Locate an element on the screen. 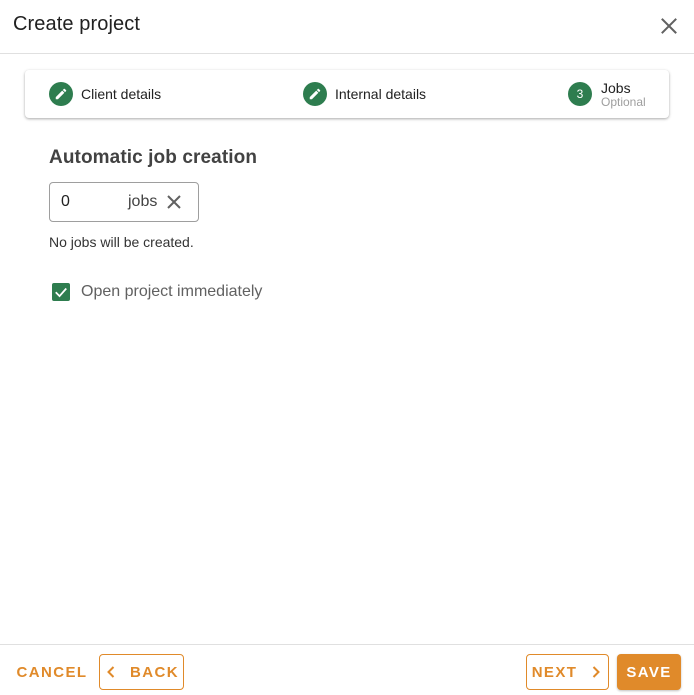 The image size is (694, 695). dialog-title: Create project is located at coordinates (77, 24).